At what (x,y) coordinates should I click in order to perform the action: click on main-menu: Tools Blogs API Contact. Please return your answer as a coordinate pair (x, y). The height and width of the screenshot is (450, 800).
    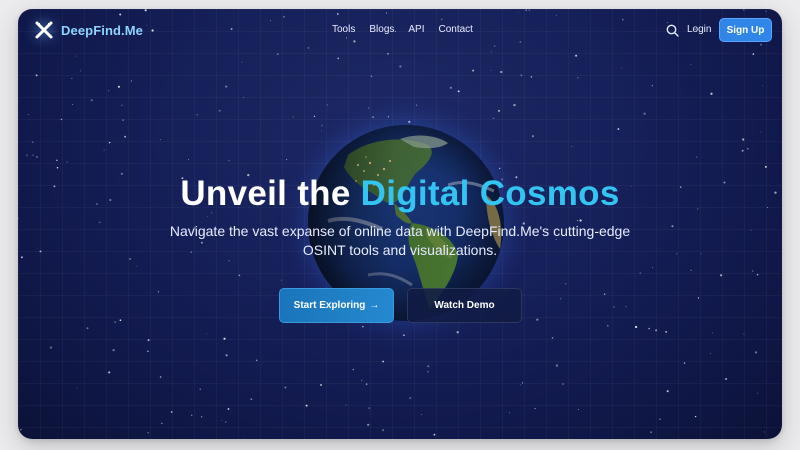
    Looking at the image, I should click on (402, 29).